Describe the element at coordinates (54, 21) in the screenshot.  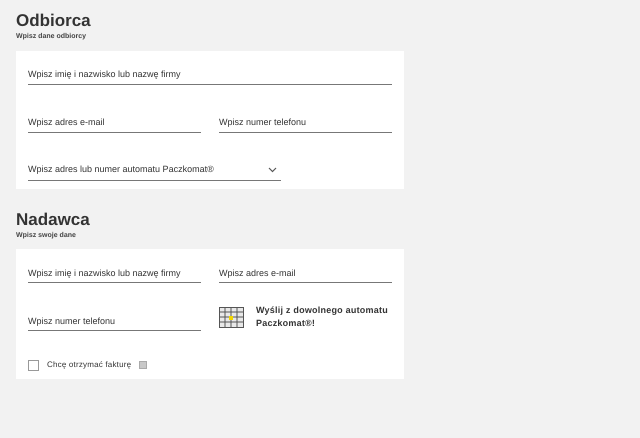
I see `section-title: Odbiorca` at that location.